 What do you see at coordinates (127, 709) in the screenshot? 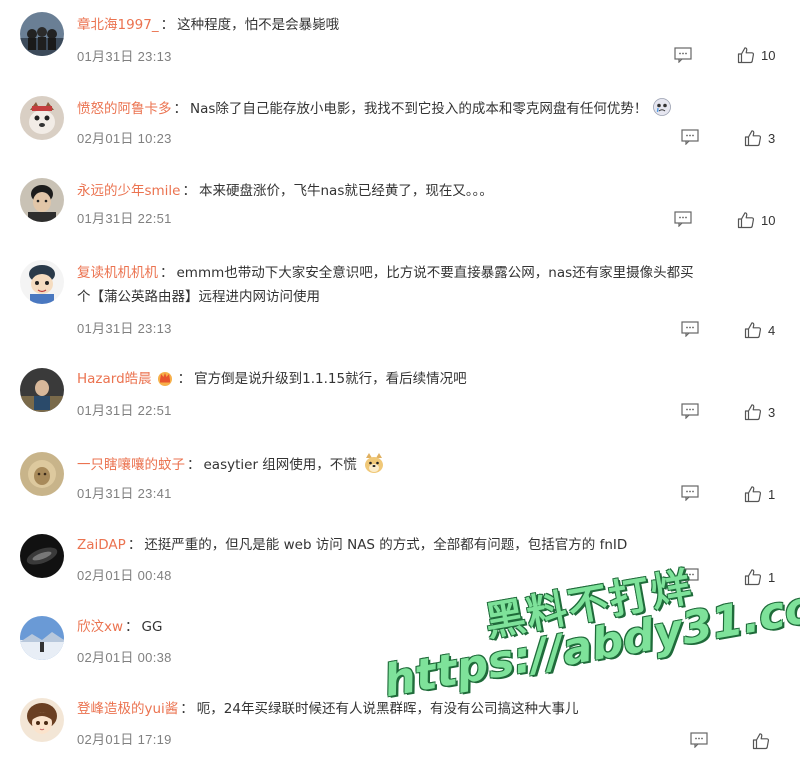
I see `username-link: 登峰造极的yui酱` at bounding box center [127, 709].